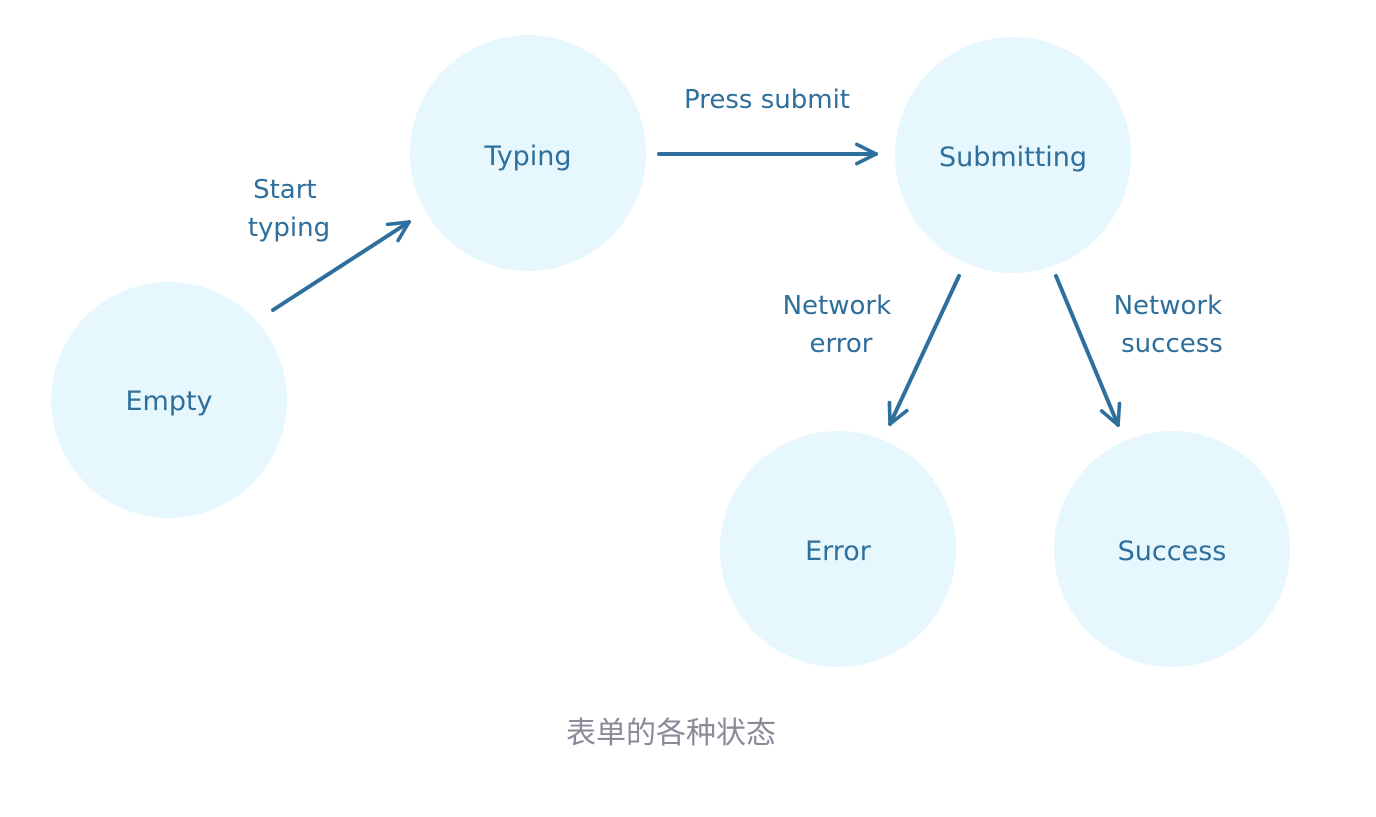  I want to click on node-error-label: Error, so click(838, 551).